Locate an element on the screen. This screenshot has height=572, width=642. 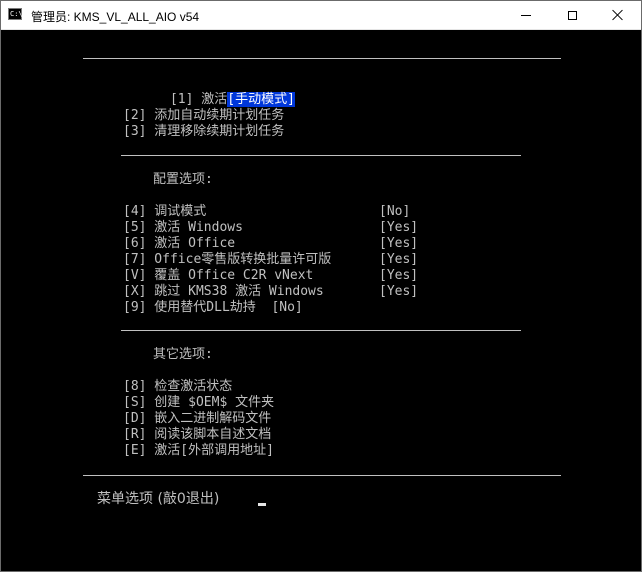
separator-other is located at coordinates (321, 330).